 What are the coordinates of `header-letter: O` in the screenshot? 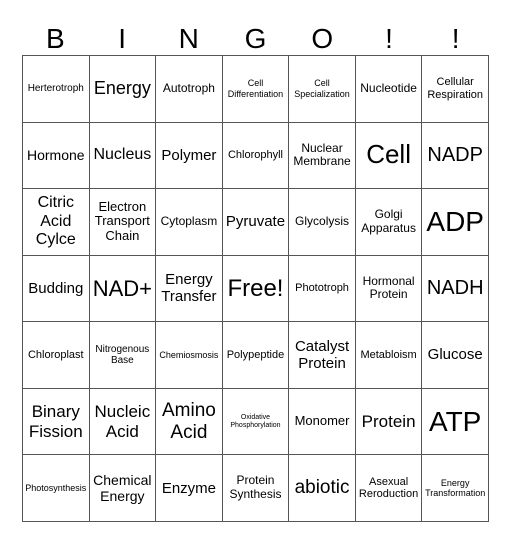 It's located at (322, 38).